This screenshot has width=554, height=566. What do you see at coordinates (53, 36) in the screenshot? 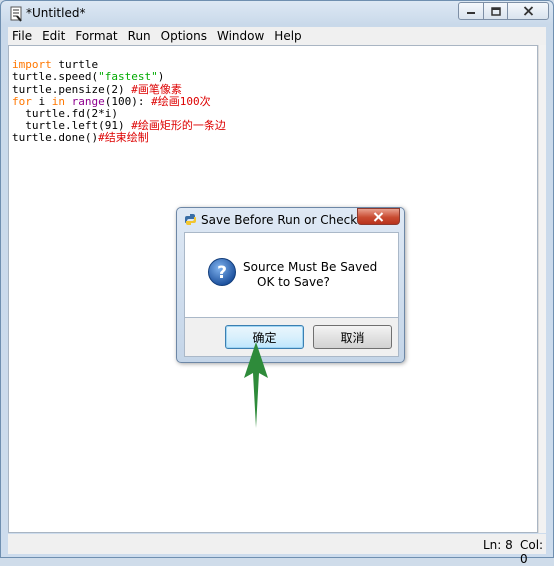
I see `menu-edit: Edit` at bounding box center [53, 36].